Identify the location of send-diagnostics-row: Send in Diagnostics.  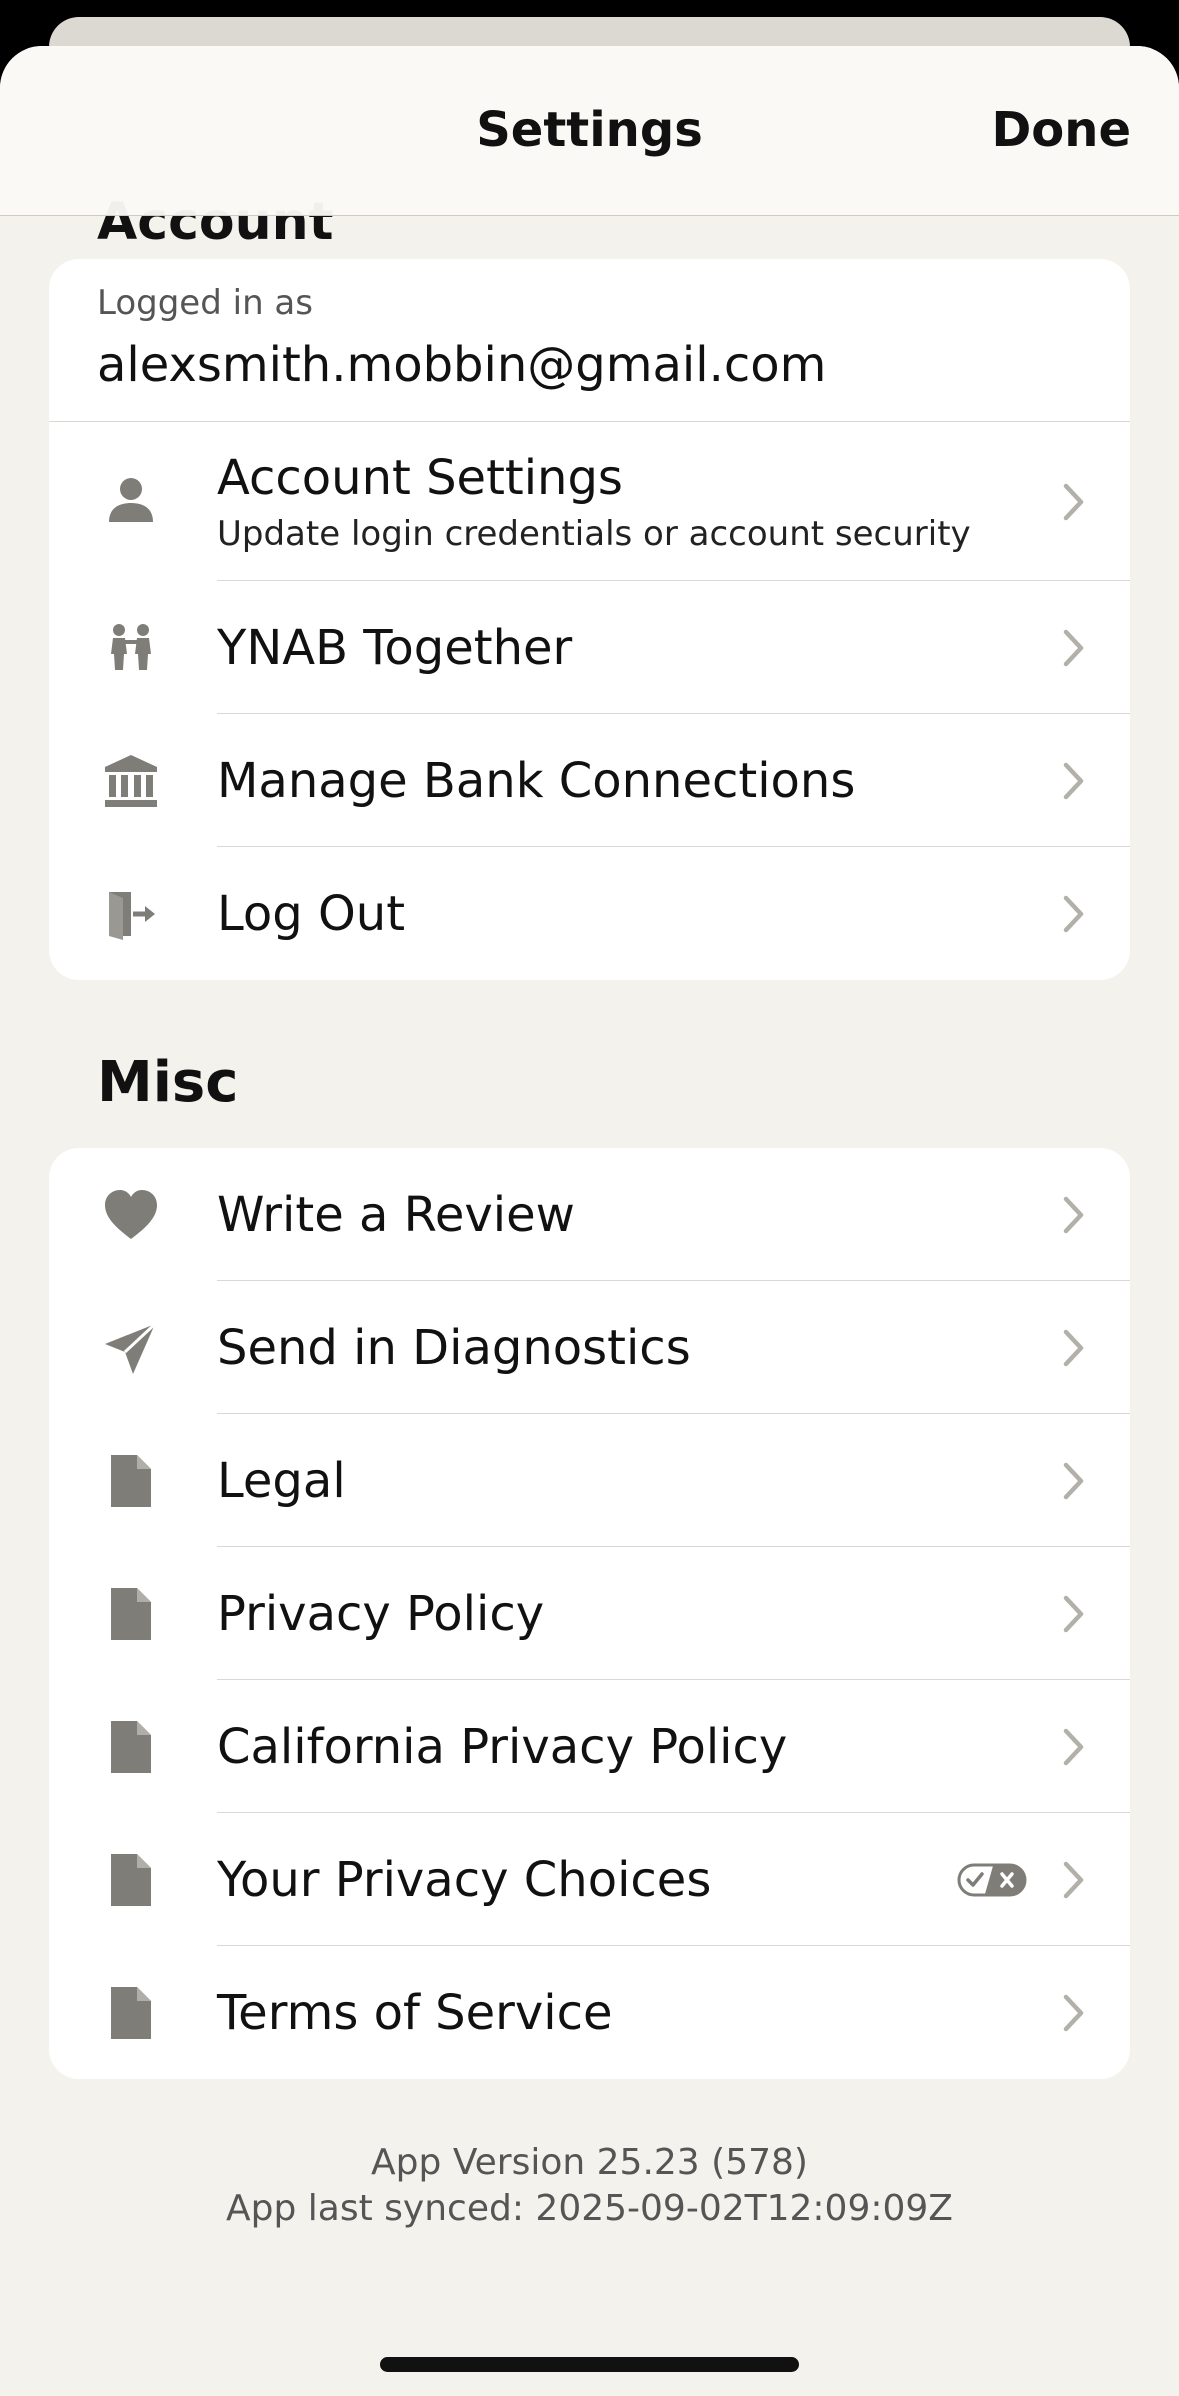
(589, 1347).